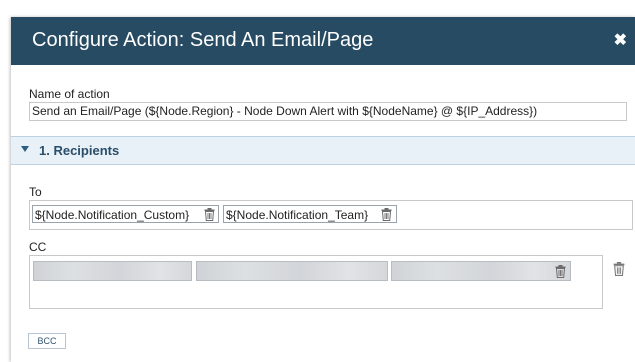  I want to click on cc-label: CC, so click(38, 247).